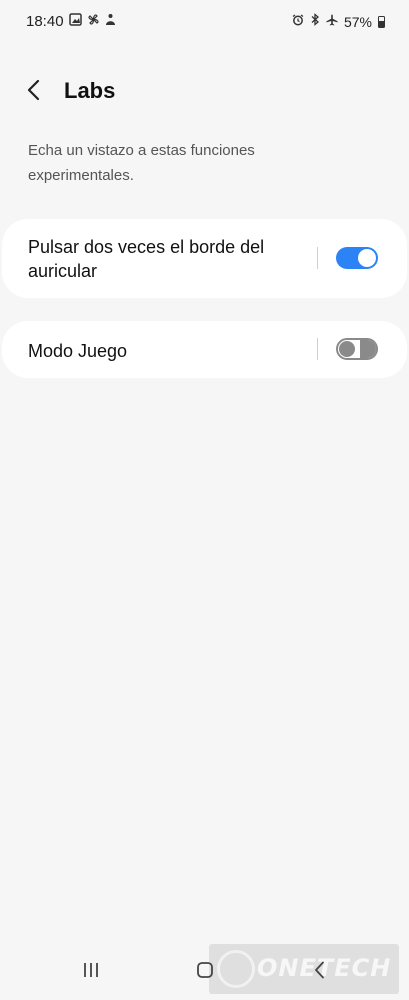 The image size is (409, 1000). Describe the element at coordinates (204, 22) in the screenshot. I see `status-bar: 18:40 57%` at that location.